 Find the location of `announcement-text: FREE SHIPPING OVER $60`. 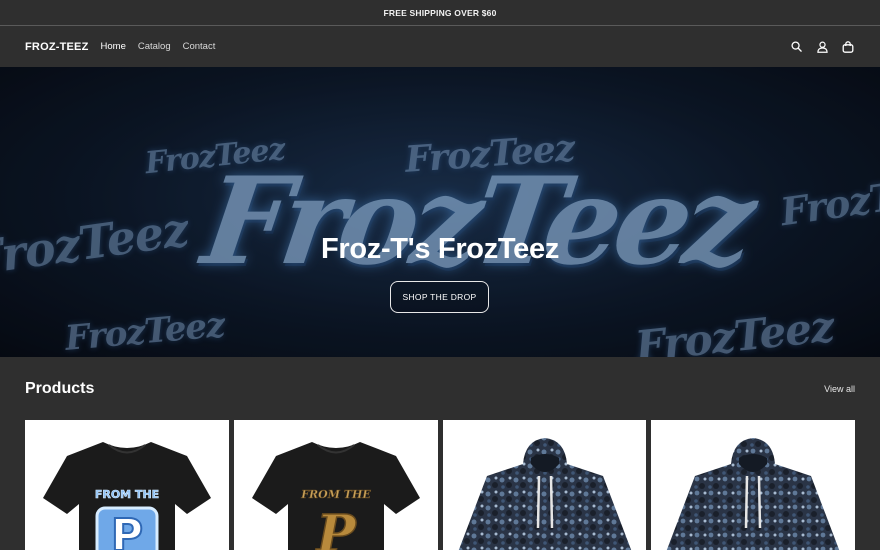

announcement-text: FREE SHIPPING OVER $60 is located at coordinates (440, 12).